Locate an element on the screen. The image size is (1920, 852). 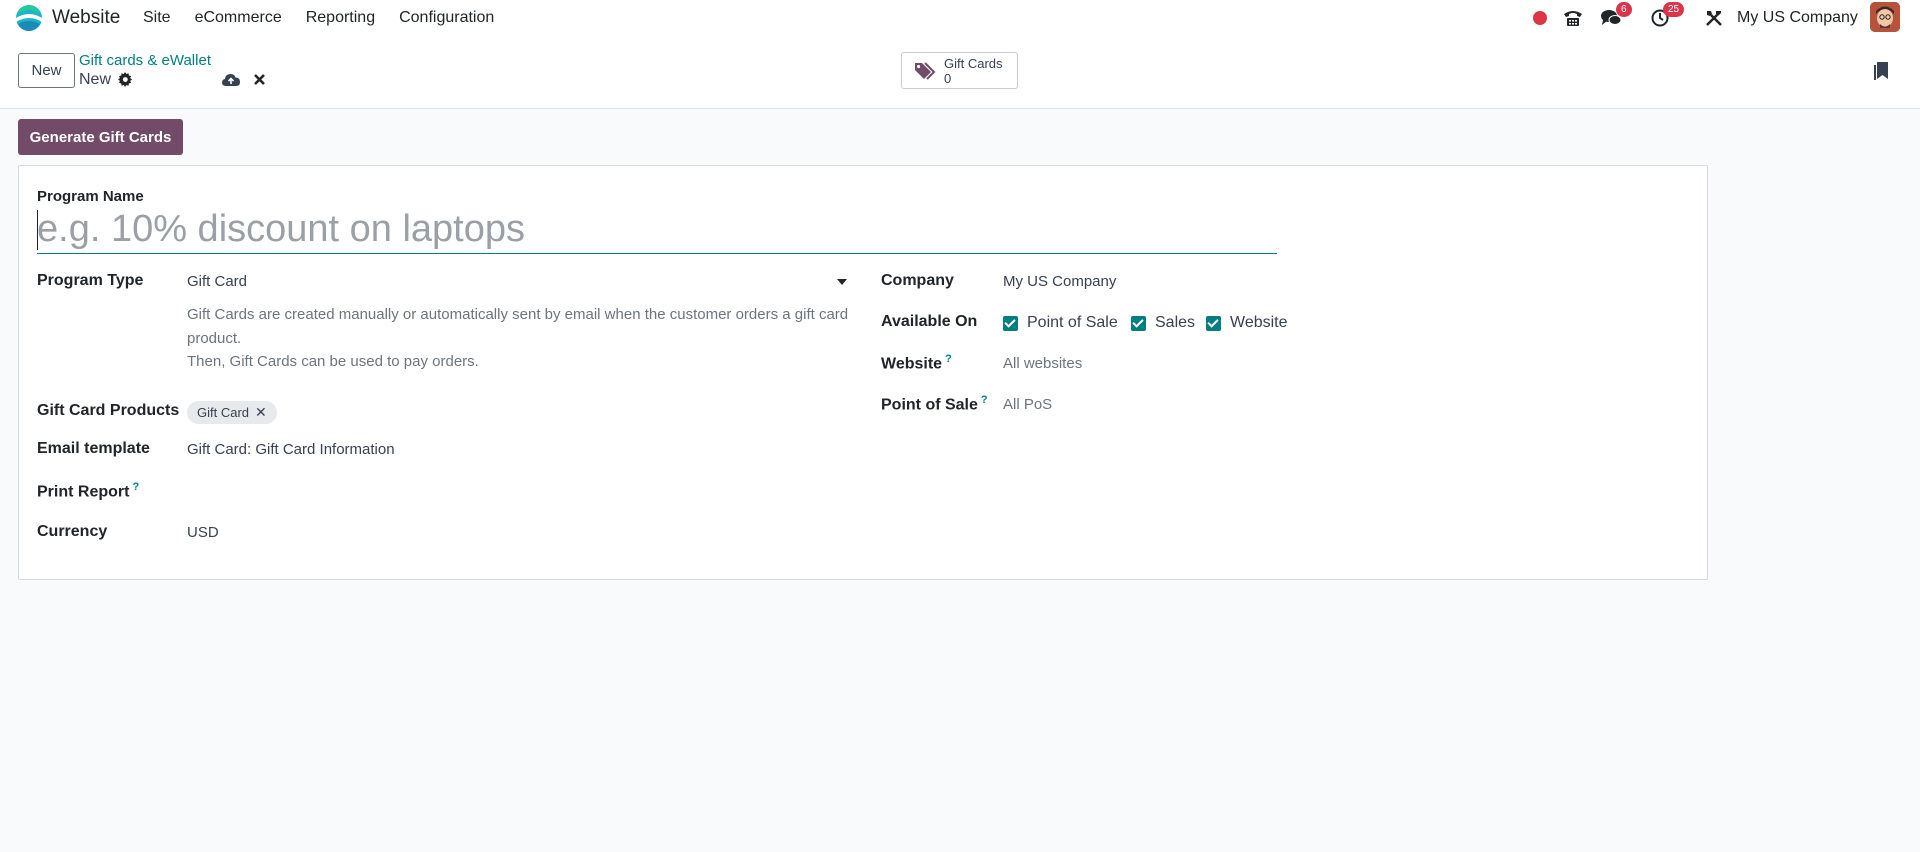
recording-indicator is located at coordinates (1540, 17).